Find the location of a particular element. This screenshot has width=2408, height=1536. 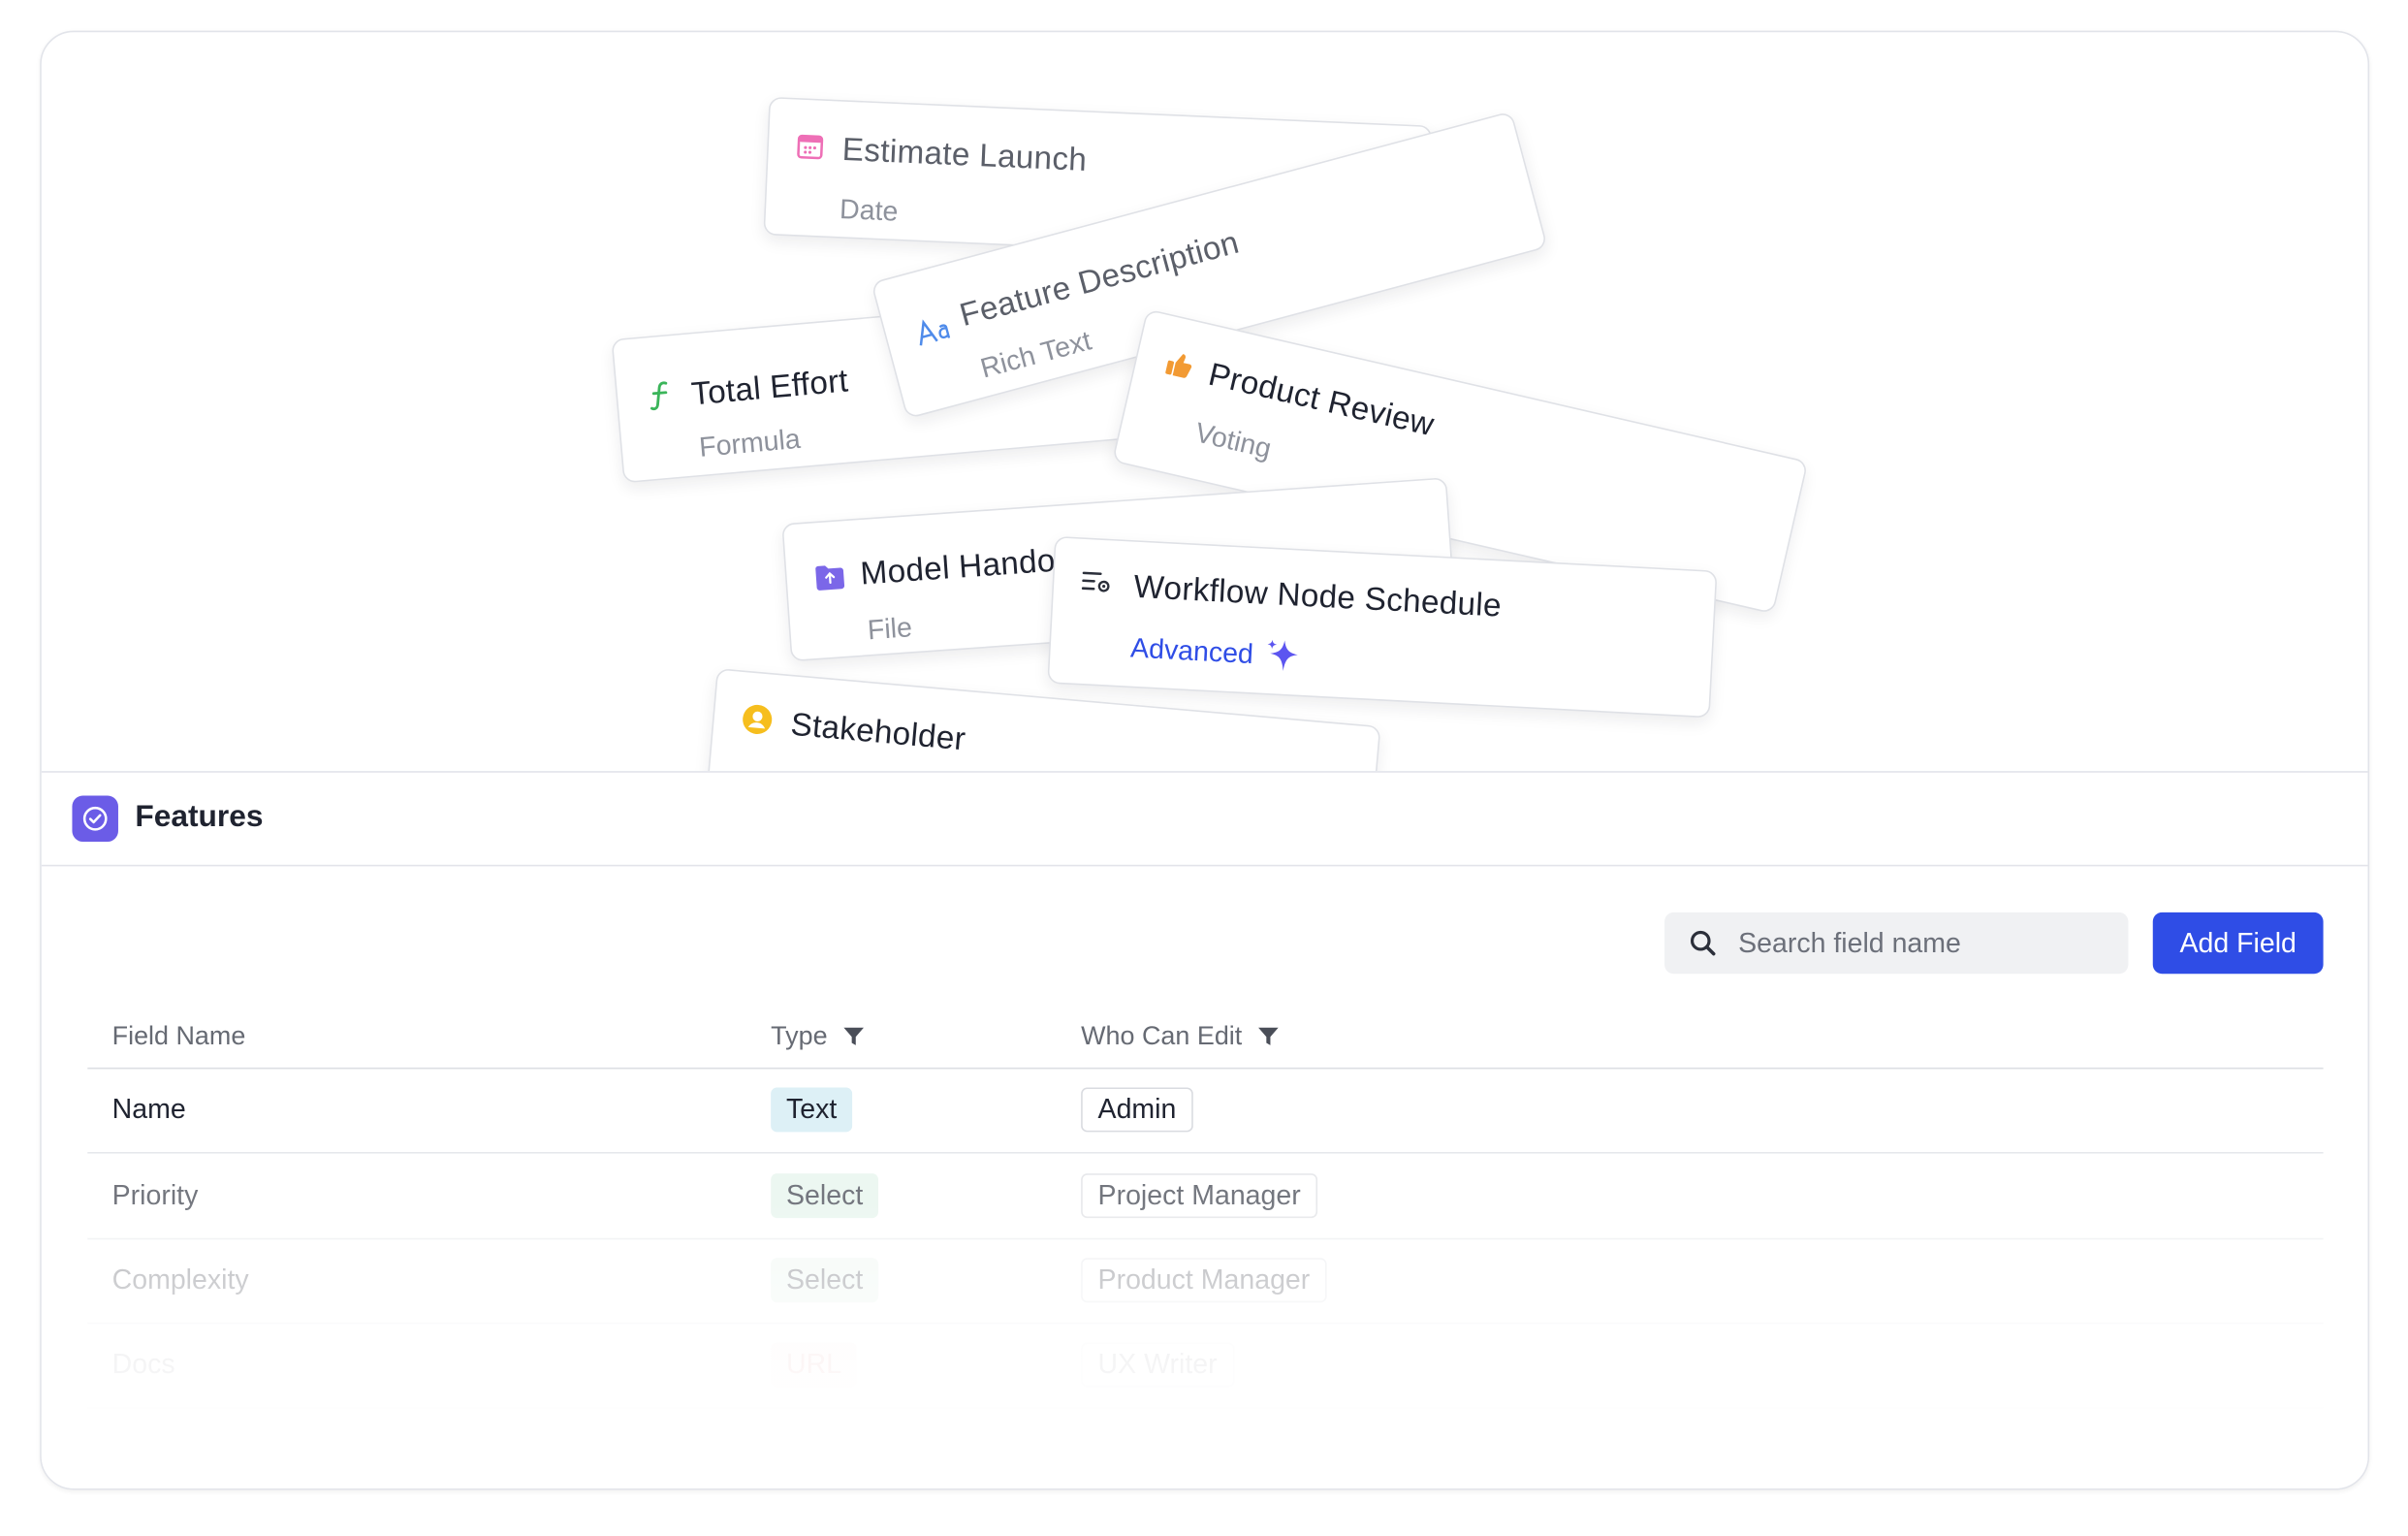

workflow-settings-icon is located at coordinates (1097, 582).